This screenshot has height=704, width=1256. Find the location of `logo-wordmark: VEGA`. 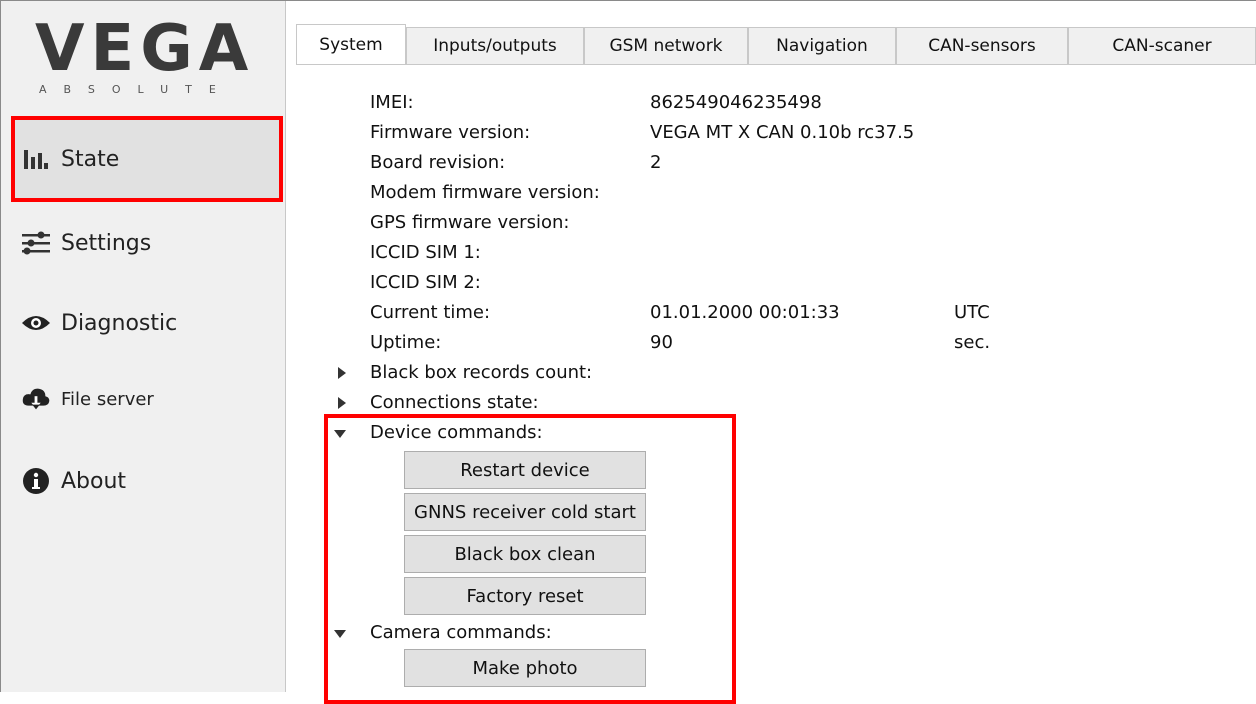

logo-wordmark: VEGA is located at coordinates (145, 49).